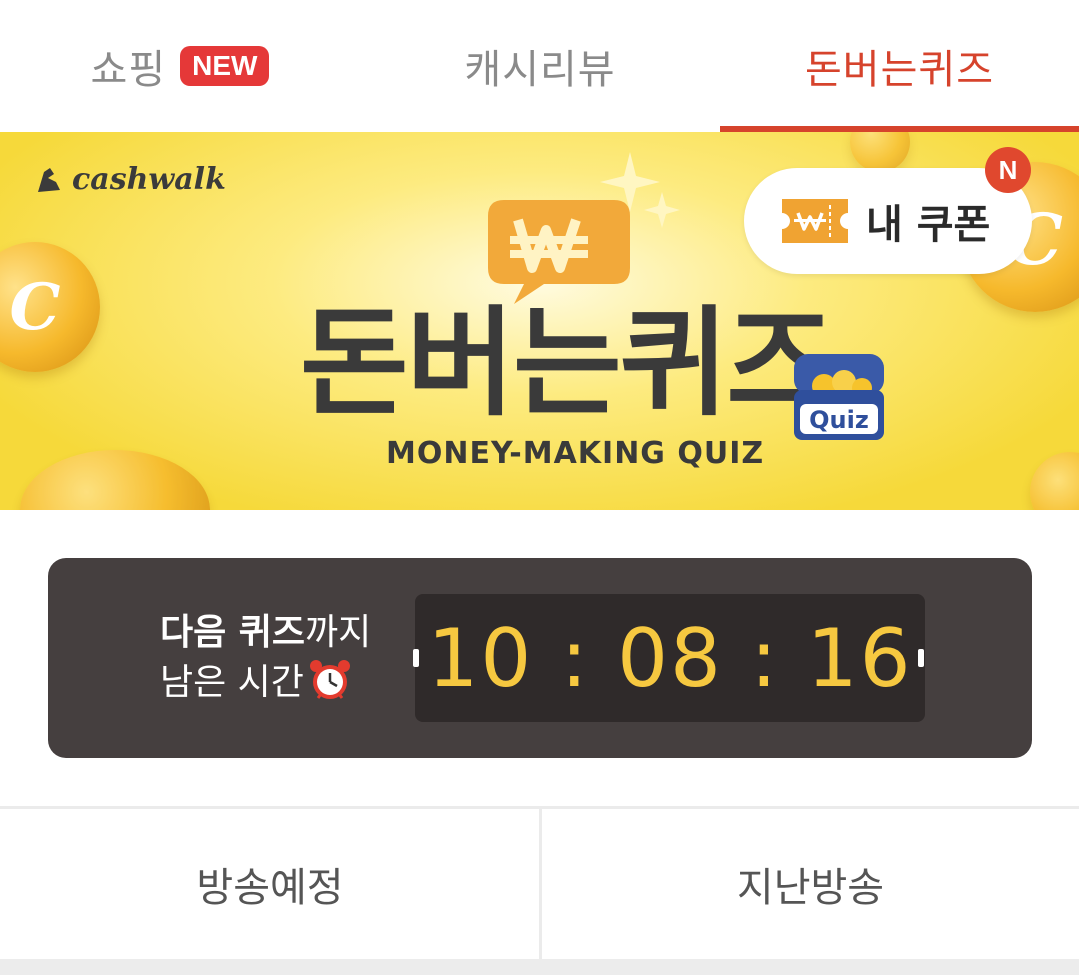 Image resolution: width=1079 pixels, height=975 pixels. Describe the element at coordinates (329, 679) in the screenshot. I see `alarm-clock-icon` at that location.